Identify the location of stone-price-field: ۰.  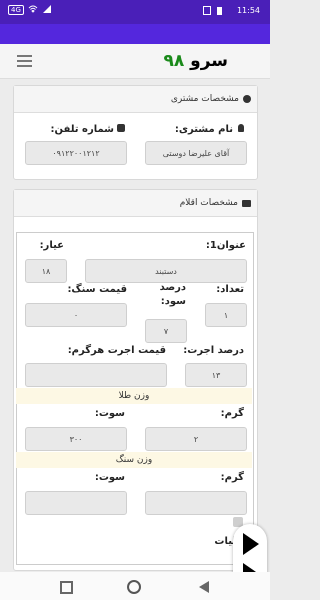
(76, 315).